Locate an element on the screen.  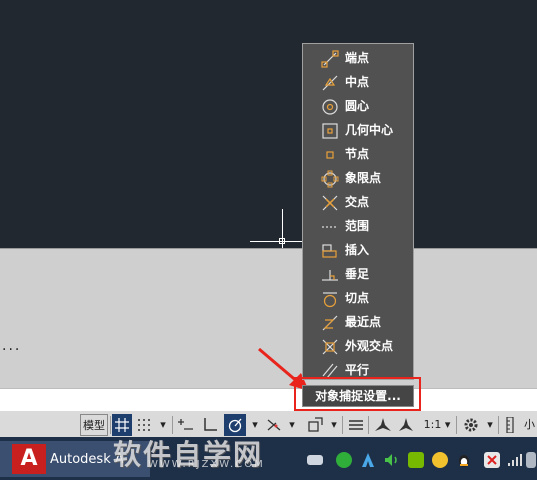
menu-item-label: 最近点 is located at coordinates (363, 322).